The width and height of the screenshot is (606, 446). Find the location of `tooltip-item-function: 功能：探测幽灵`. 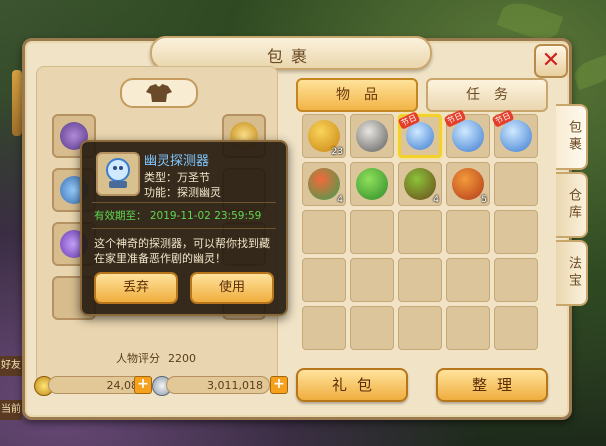

tooltip-item-function: 功能：探测幽灵 is located at coordinates (182, 192).